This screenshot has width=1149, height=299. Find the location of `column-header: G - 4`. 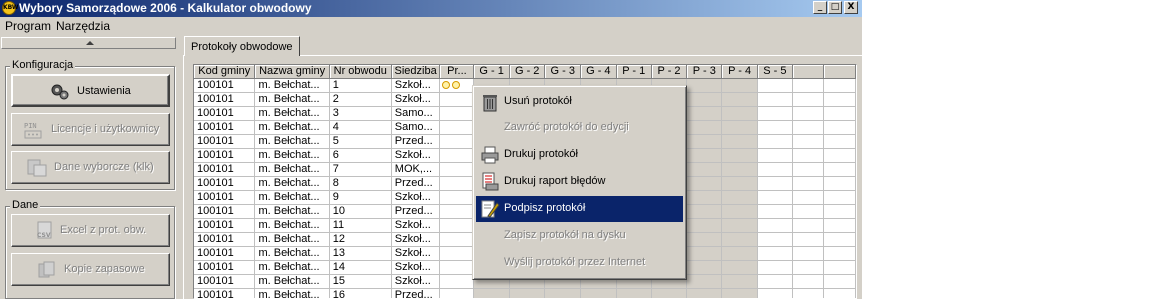

column-header: G - 4 is located at coordinates (598, 72).